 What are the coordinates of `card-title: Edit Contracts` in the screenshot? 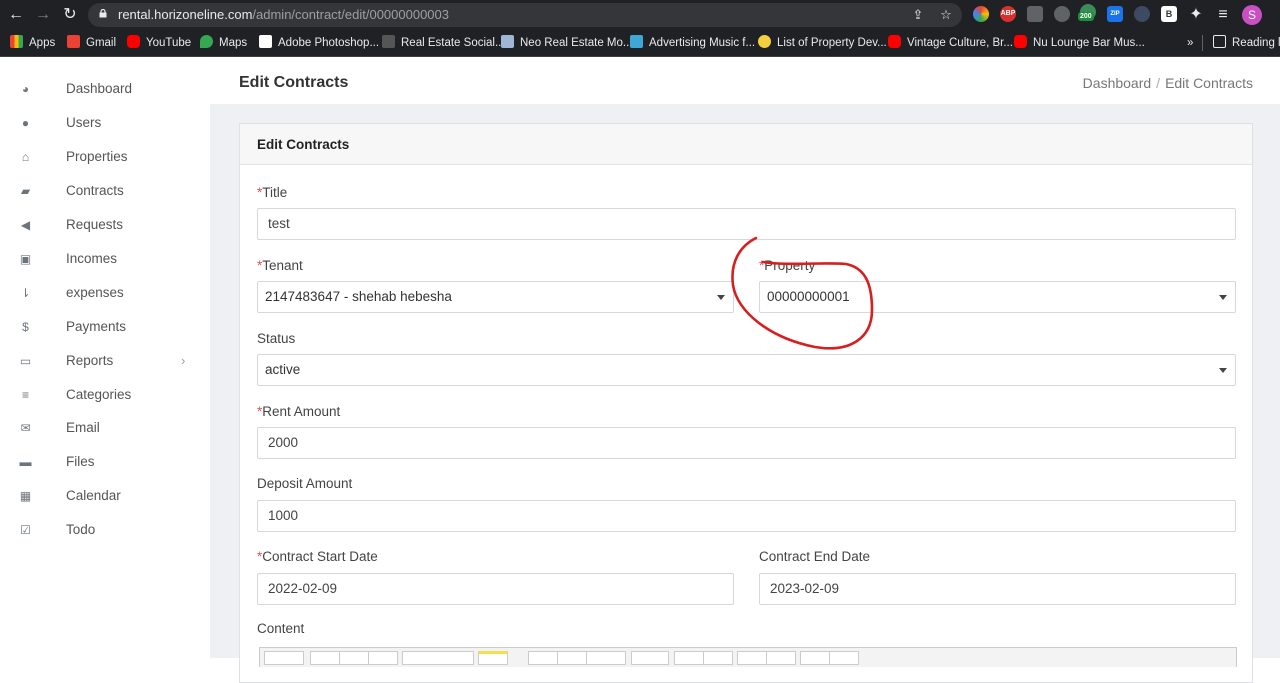 It's located at (303, 144).